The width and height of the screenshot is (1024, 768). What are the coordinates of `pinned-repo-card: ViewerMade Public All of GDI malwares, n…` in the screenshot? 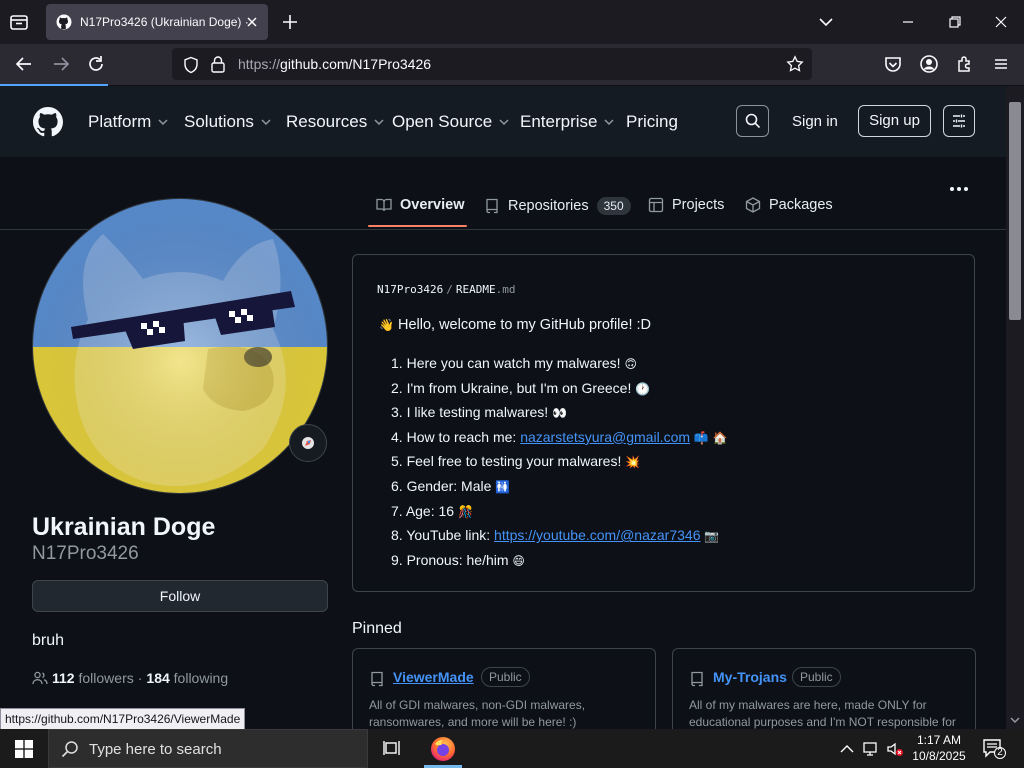 It's located at (504, 693).